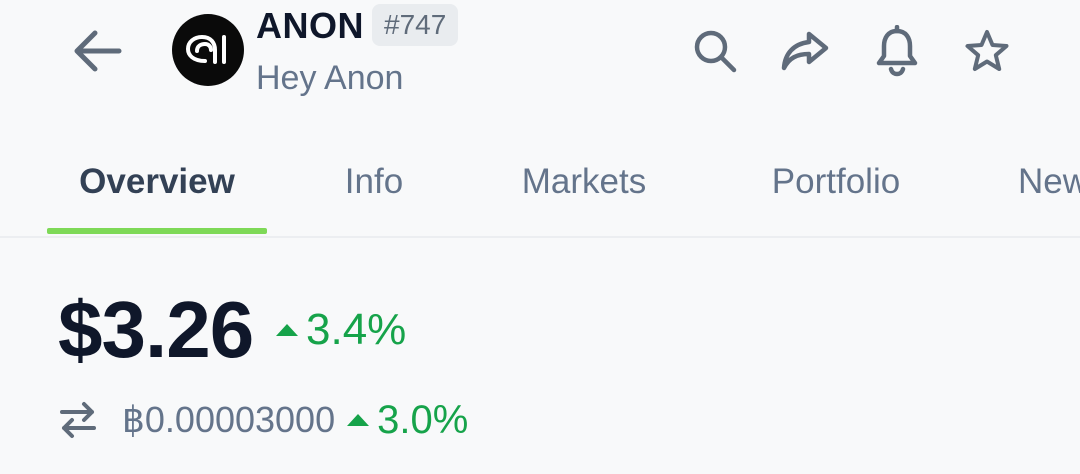 This screenshot has width=1080, height=474. What do you see at coordinates (157, 231) in the screenshot?
I see `active-tab-indicator` at bounding box center [157, 231].